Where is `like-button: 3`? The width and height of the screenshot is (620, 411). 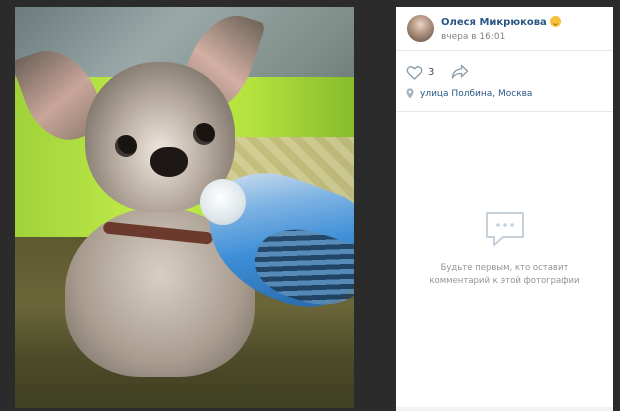
like-button: 3 is located at coordinates (420, 72).